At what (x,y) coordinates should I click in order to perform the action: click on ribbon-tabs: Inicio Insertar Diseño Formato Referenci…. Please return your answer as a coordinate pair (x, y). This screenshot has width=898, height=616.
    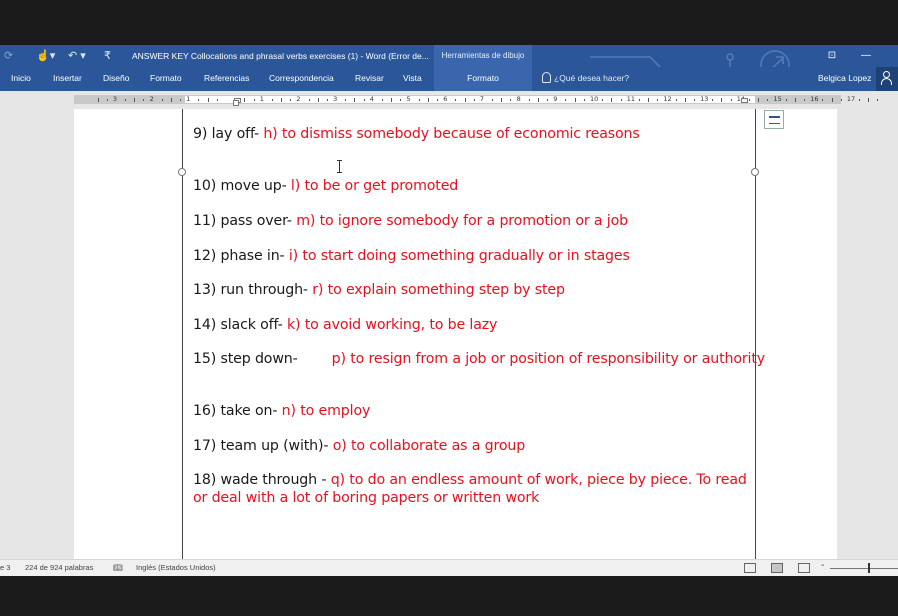
    Looking at the image, I should click on (449, 79).